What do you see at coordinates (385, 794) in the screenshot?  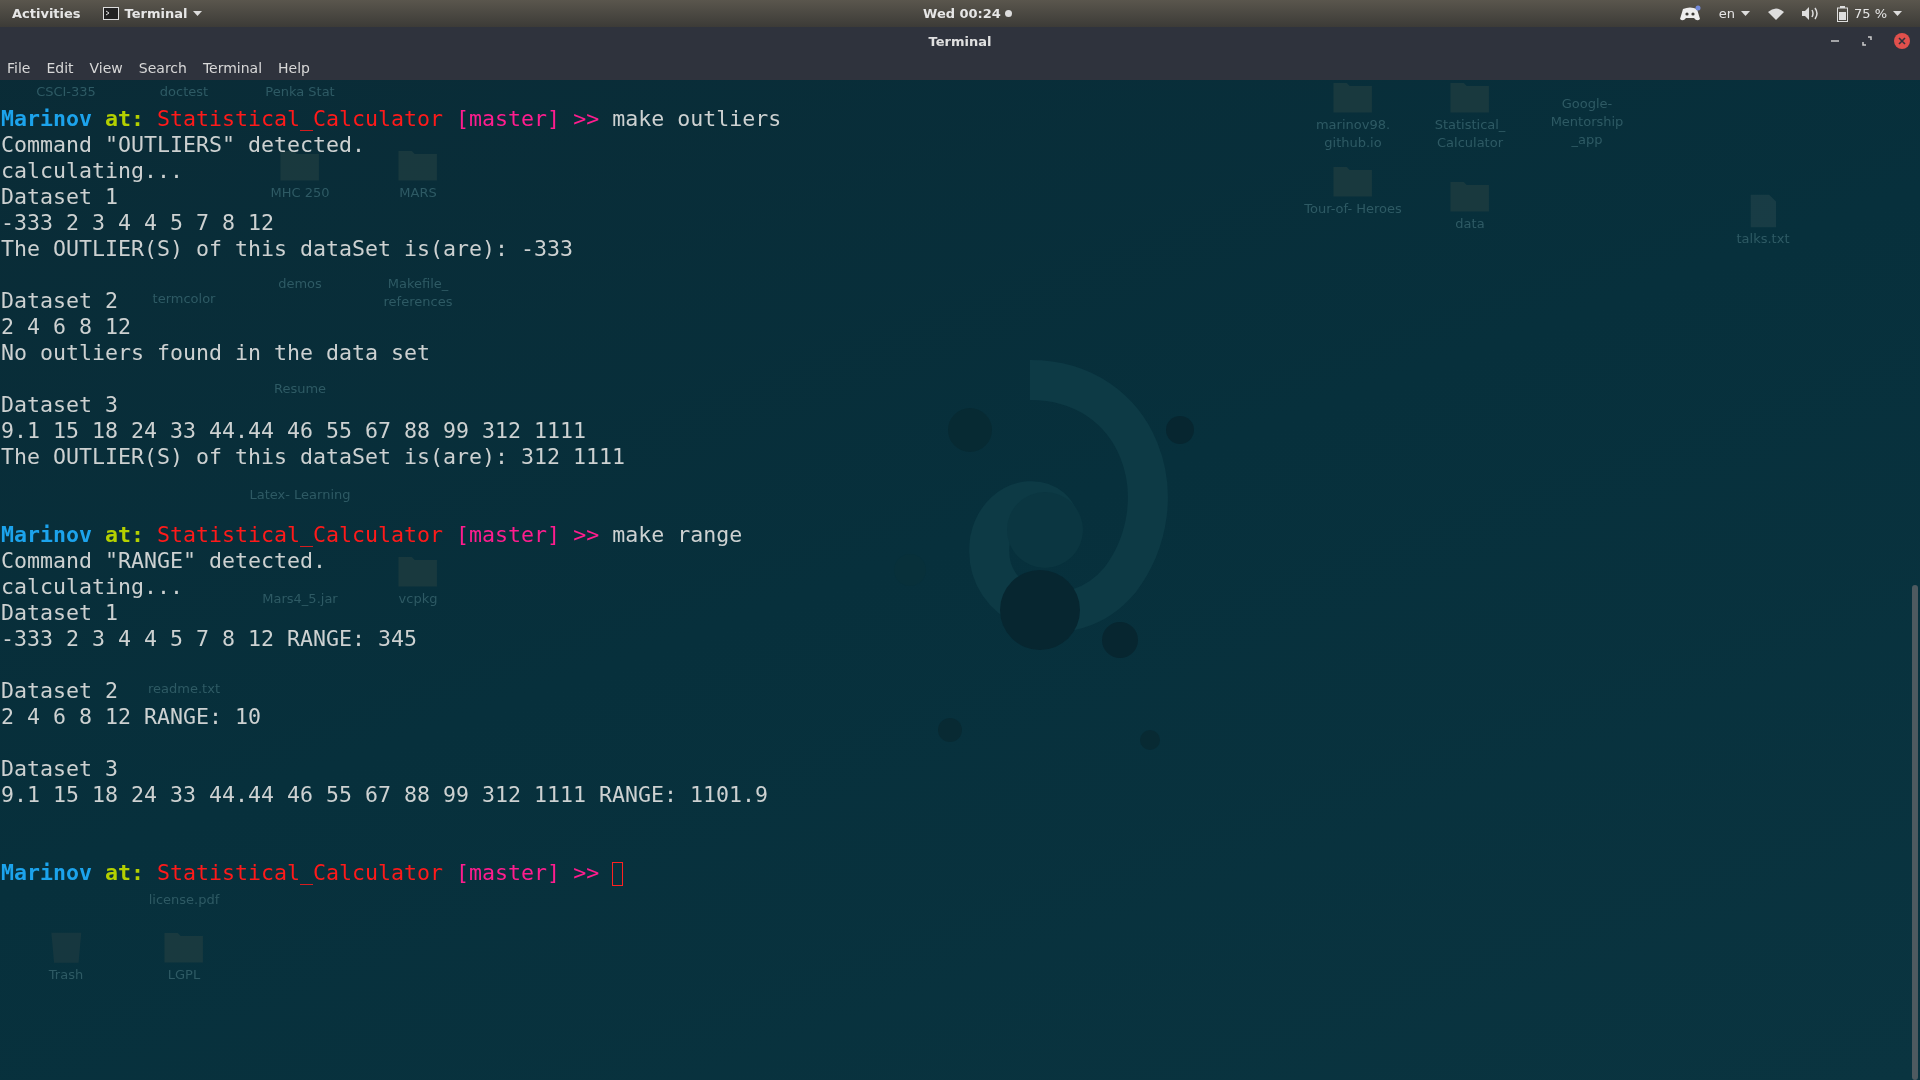 I see `output-line: 9.1 15 18 24 33 44.44 46 55 67 88 99 312 1111 RANGE: 1101.9` at bounding box center [385, 794].